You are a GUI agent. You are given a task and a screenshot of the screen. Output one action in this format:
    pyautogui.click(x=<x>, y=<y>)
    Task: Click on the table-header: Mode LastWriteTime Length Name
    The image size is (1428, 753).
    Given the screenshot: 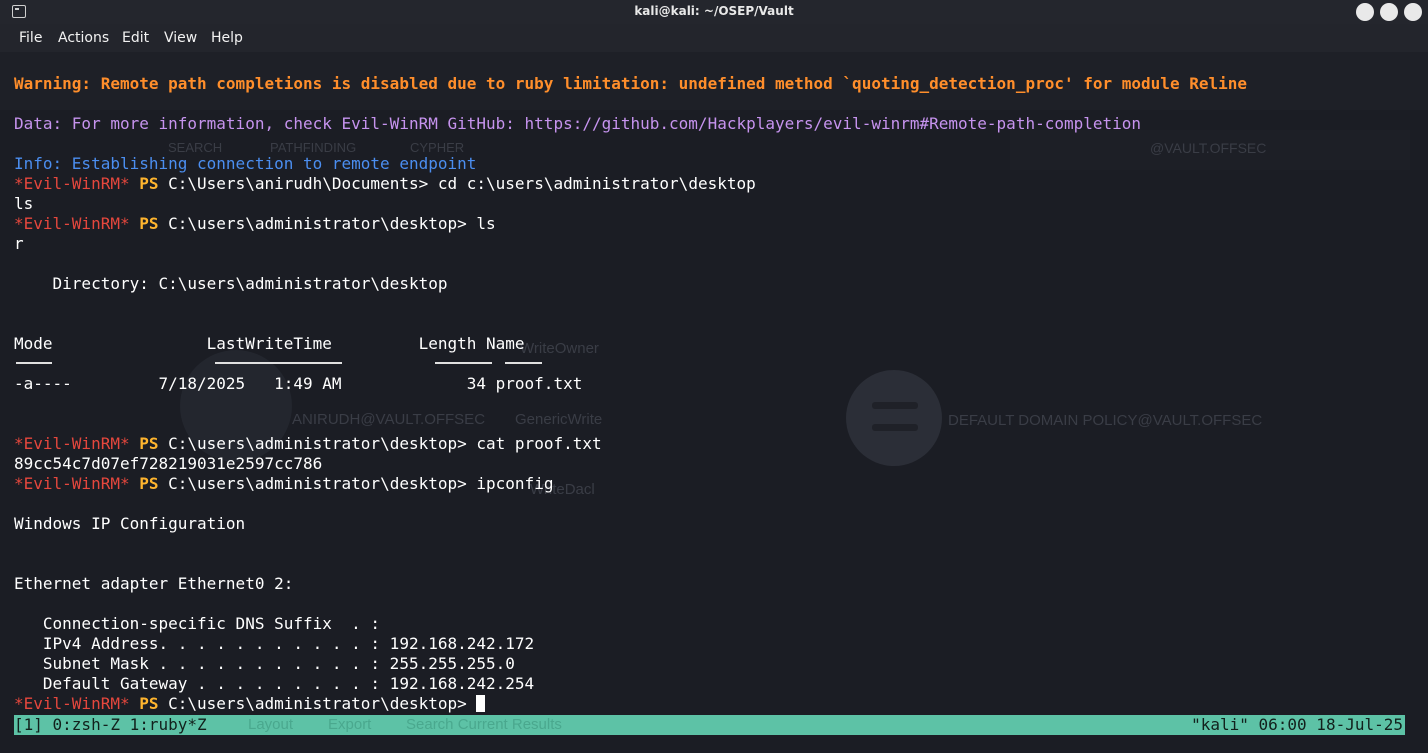 What is the action you would take?
    pyautogui.click(x=269, y=343)
    